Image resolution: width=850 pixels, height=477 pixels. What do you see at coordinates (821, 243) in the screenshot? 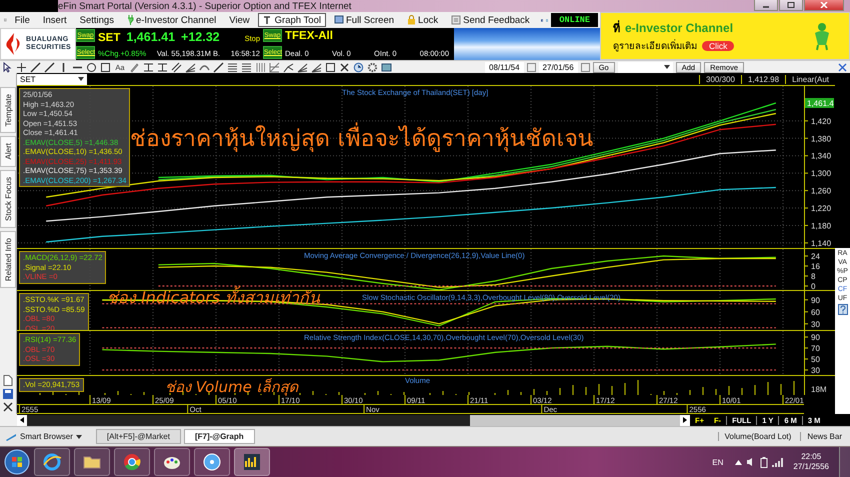
I see `y-tick-label: 1,140` at bounding box center [821, 243].